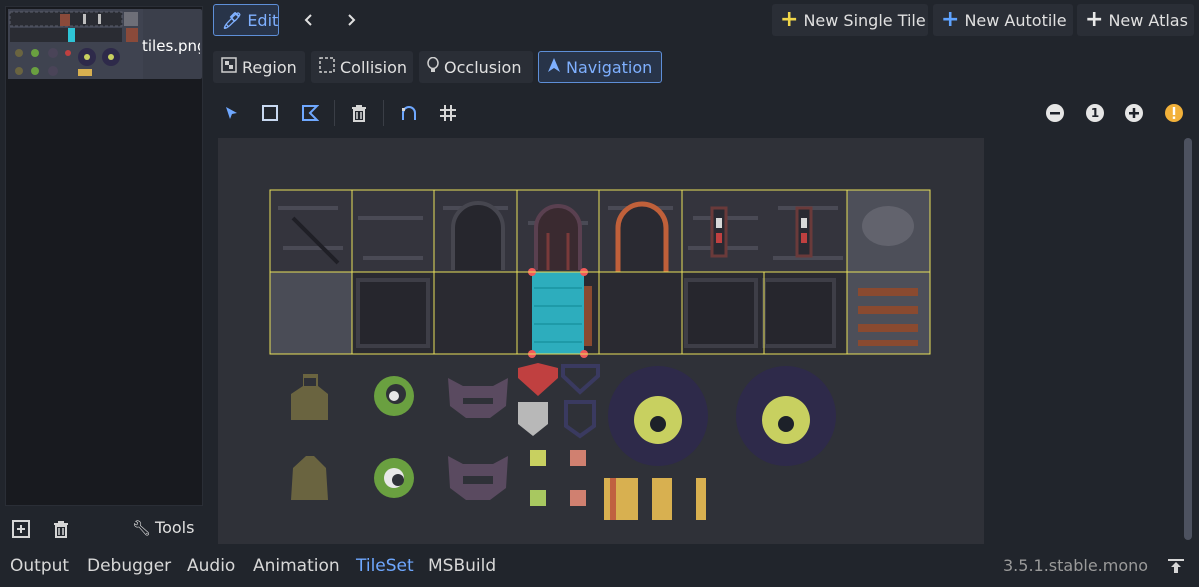 The height and width of the screenshot is (587, 1199). Describe the element at coordinates (1174, 113) in the screenshot. I see `info-icon` at that location.